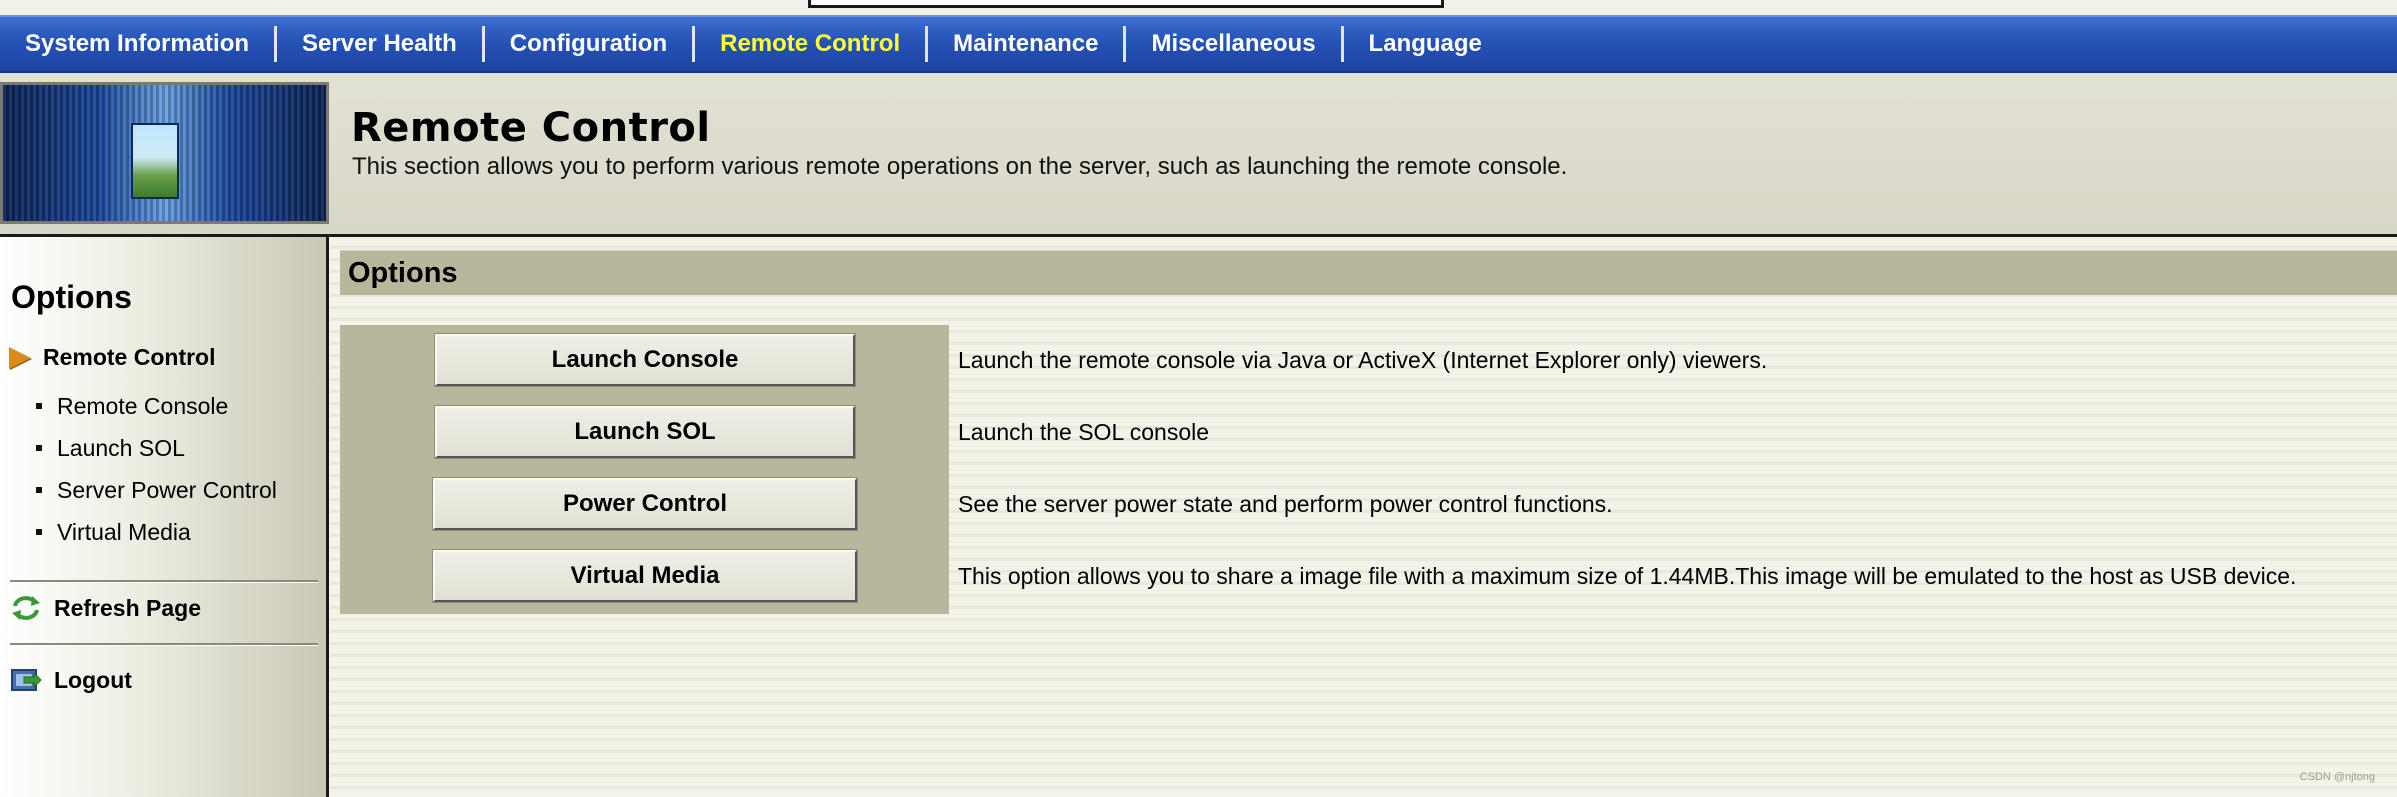 The height and width of the screenshot is (797, 2397). Describe the element at coordinates (1233, 44) in the screenshot. I see `nav-miscellaneous: Miscellaneous` at that location.